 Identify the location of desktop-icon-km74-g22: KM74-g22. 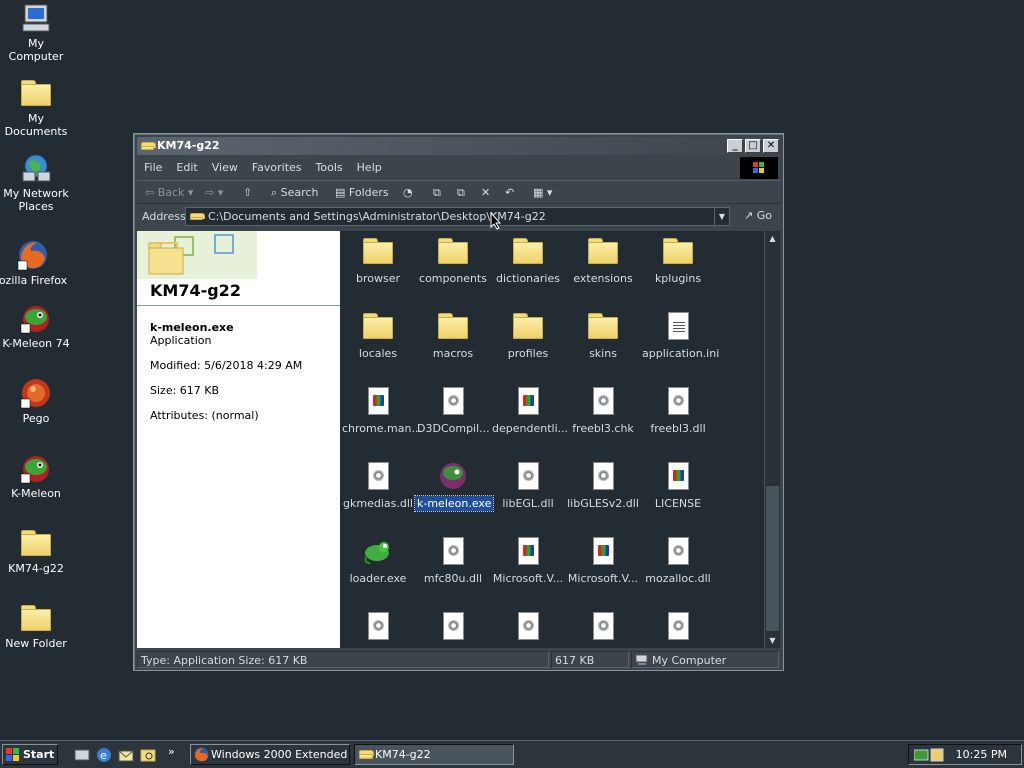
(36, 551).